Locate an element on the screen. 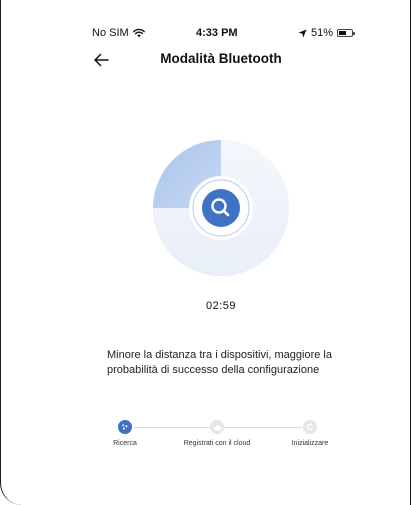 The image size is (411, 505). step-cloud: Registrati con il cloud is located at coordinates (217, 432).